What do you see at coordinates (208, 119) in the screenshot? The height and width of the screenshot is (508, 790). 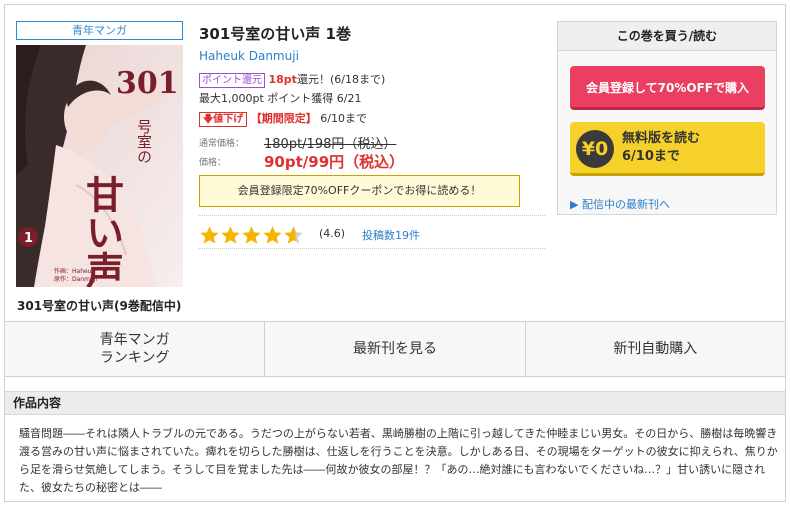 I see `down-arrow-icon: 🡇` at bounding box center [208, 119].